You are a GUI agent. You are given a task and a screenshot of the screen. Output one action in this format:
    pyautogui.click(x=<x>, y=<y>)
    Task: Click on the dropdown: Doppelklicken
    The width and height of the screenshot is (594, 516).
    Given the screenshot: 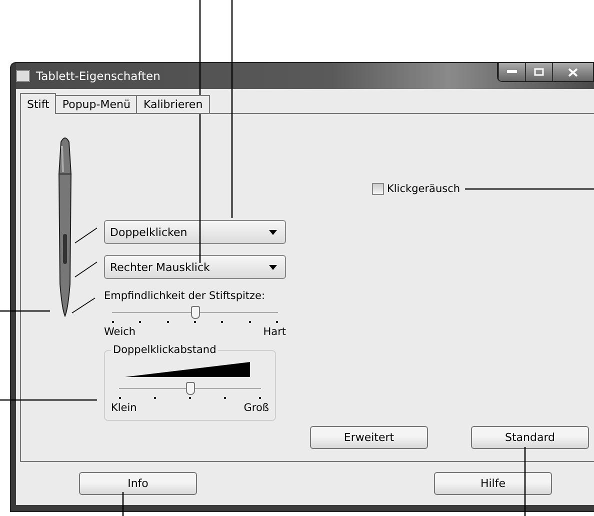 What is the action you would take?
    pyautogui.click(x=195, y=232)
    